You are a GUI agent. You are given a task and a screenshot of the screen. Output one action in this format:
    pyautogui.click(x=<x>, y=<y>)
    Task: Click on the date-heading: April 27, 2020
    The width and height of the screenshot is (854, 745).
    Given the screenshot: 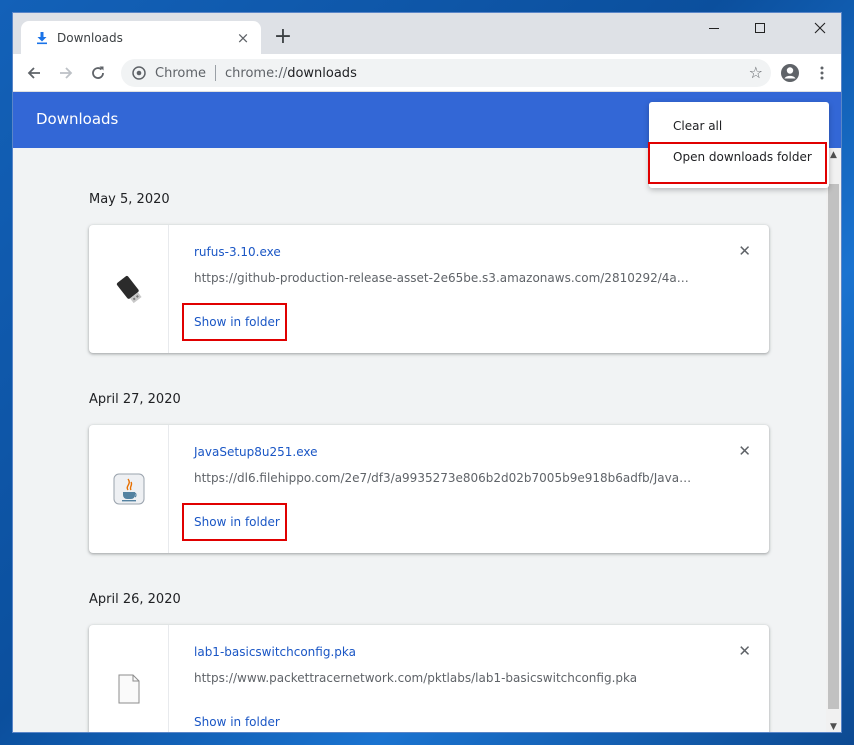 What is the action you would take?
    pyautogui.click(x=135, y=399)
    